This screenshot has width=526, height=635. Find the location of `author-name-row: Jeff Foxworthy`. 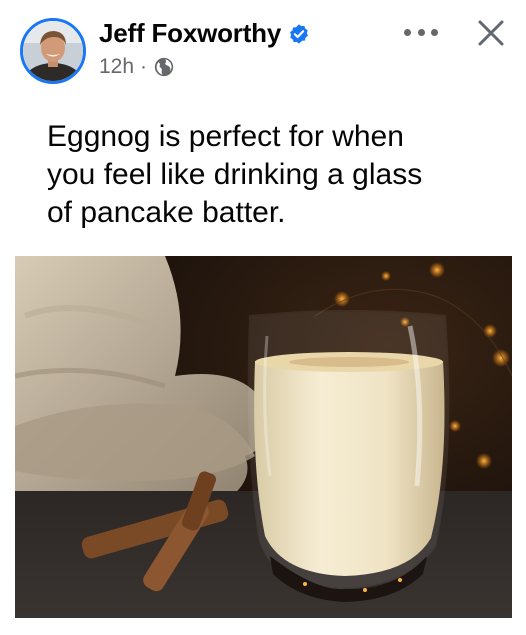

author-name-row: Jeff Foxworthy is located at coordinates (204, 33).